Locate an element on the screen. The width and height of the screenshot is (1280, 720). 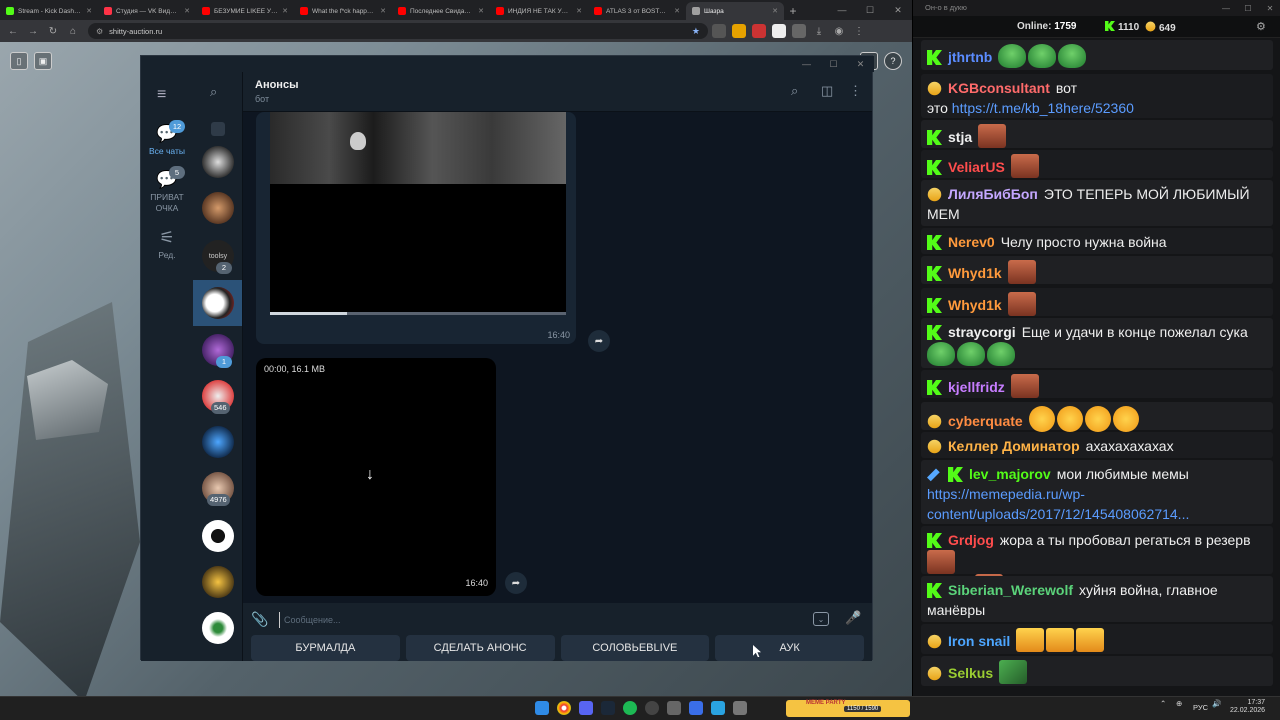
tray-chevron-icon: ⌃ is located at coordinates (1163, 703).